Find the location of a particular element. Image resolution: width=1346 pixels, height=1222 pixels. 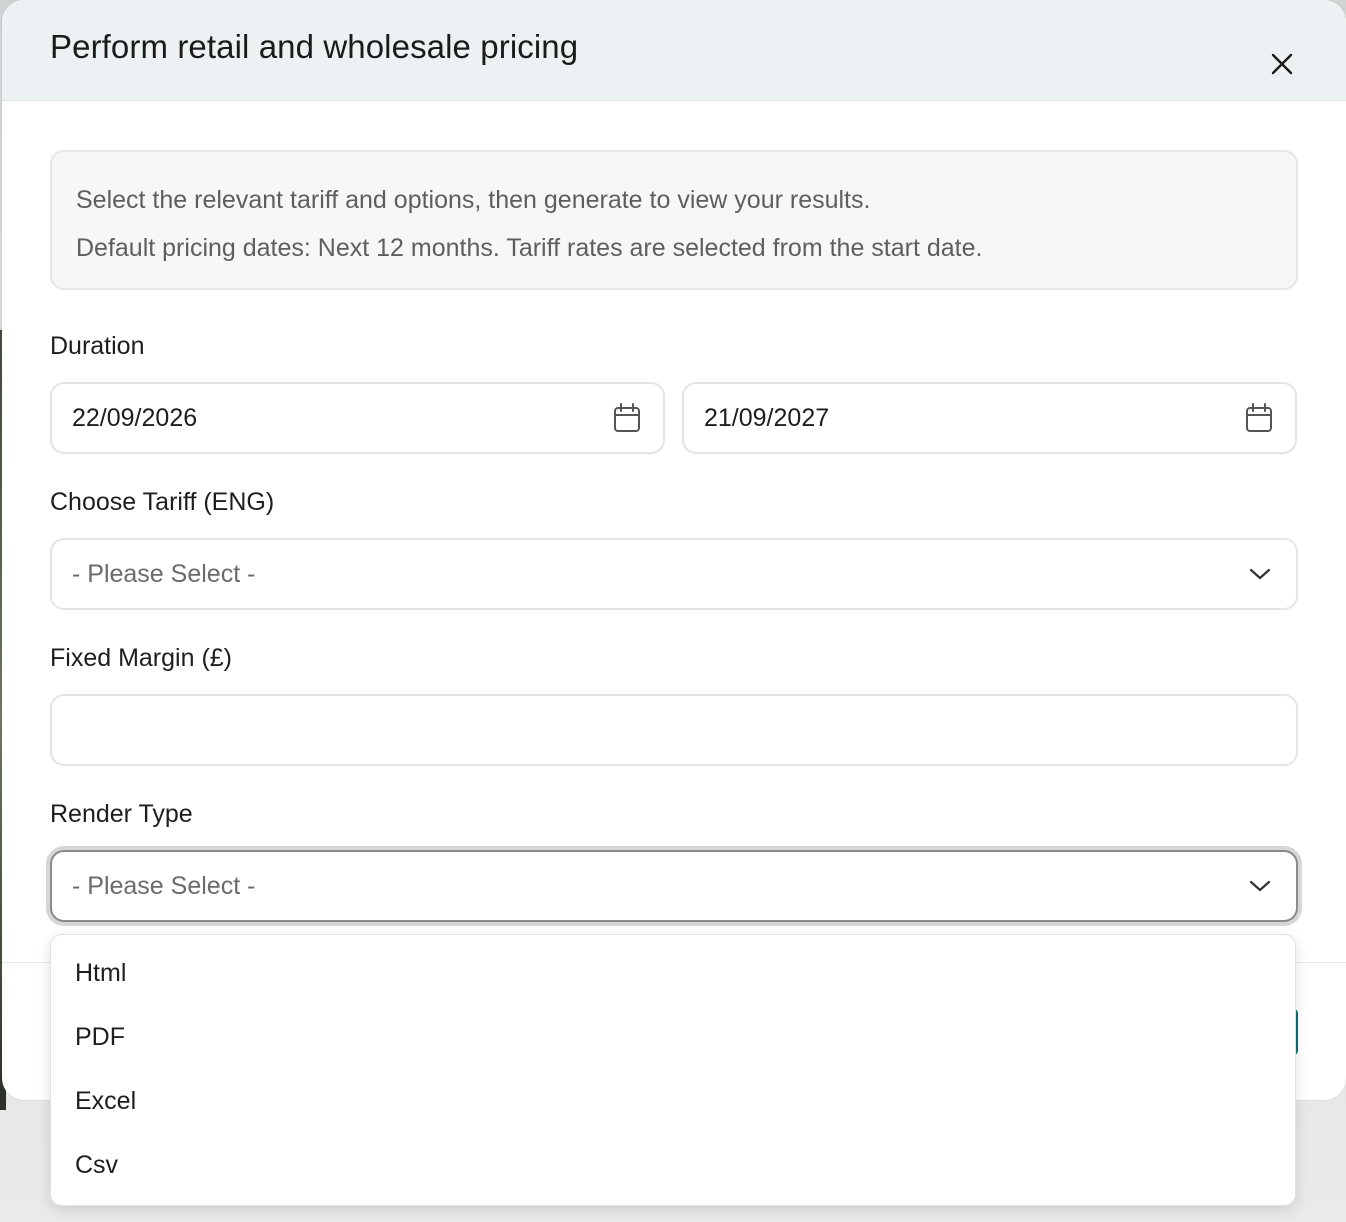

duration-label: Duration is located at coordinates (97, 346).